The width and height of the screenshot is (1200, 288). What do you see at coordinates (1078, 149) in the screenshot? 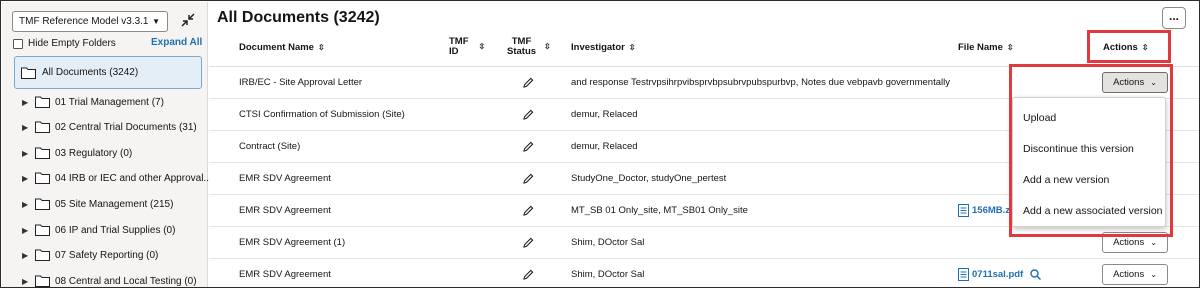
I see `menu-item-discontinue-version: Discontinue this version` at bounding box center [1078, 149].